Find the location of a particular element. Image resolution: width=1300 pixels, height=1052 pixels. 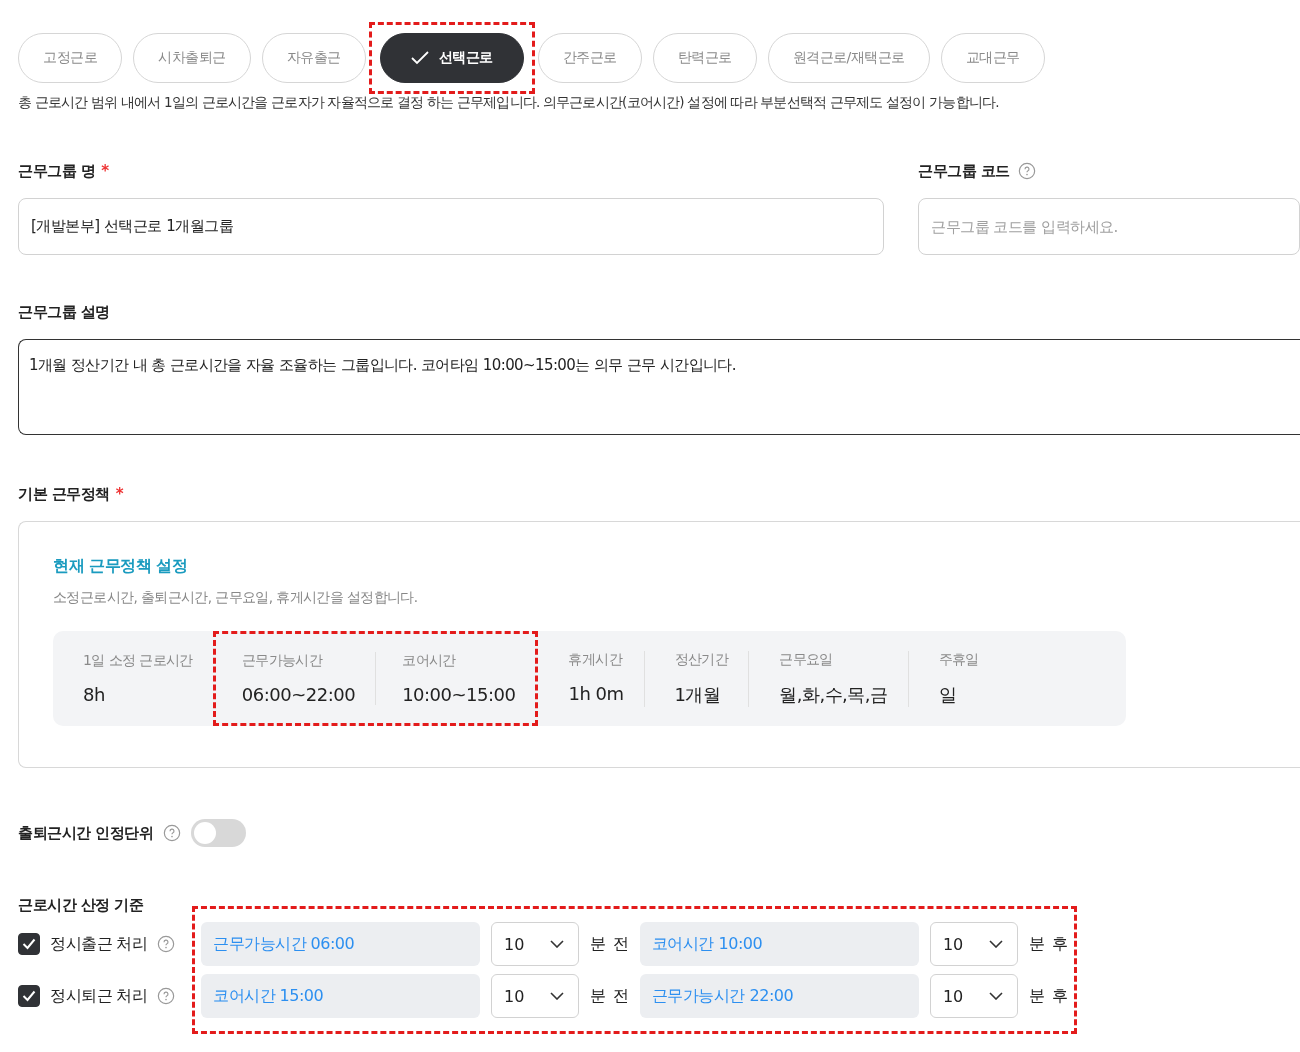

group-code-field: 근무그룹 코드를 입력하세요. is located at coordinates (1109, 226).